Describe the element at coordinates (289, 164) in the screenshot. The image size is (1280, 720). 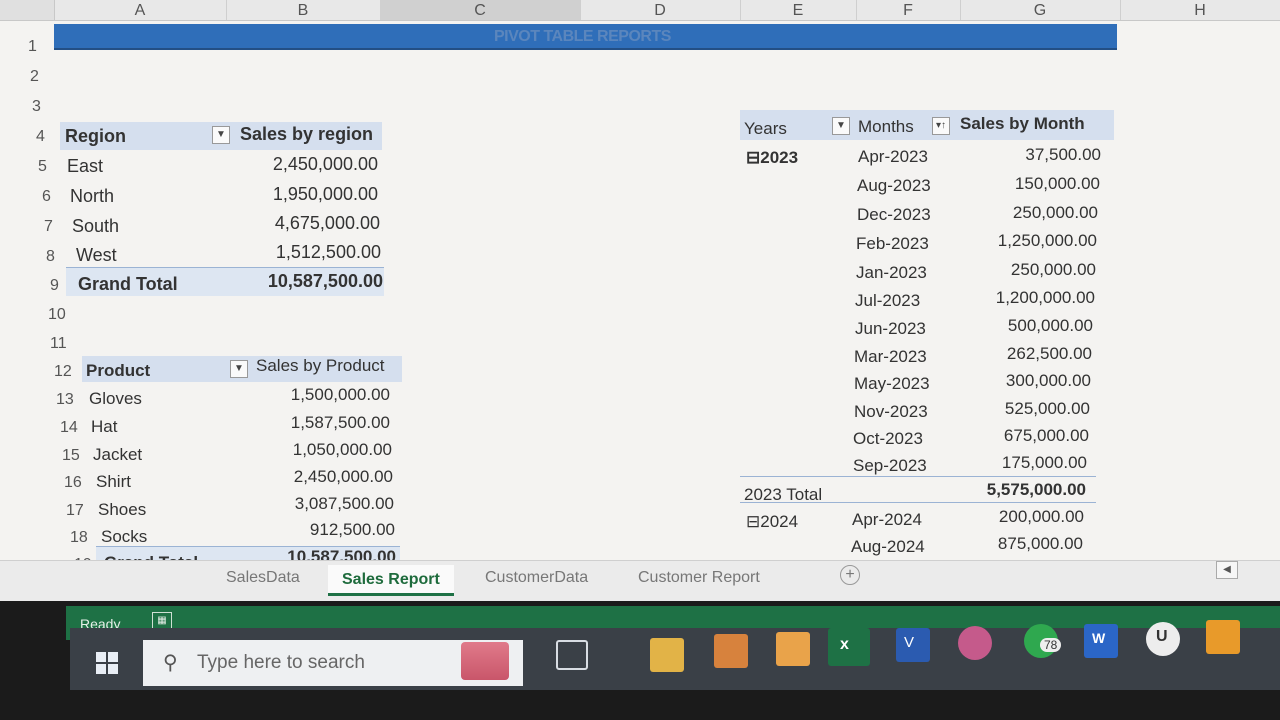
I see `region-row-value: 2,450,000.00` at that location.